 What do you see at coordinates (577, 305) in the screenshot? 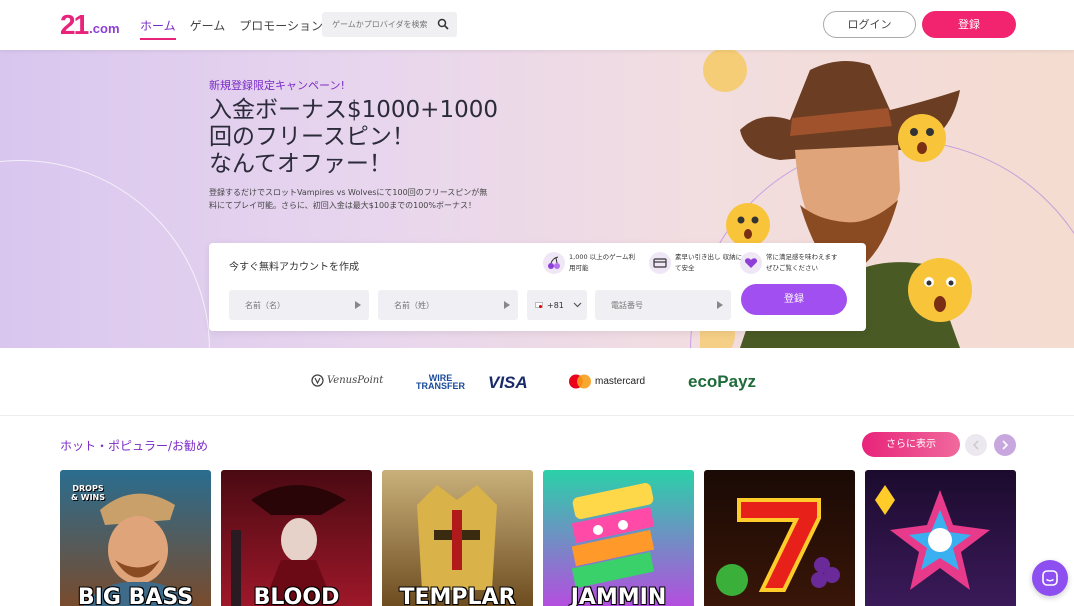
I see `chevron-down-icon` at bounding box center [577, 305].